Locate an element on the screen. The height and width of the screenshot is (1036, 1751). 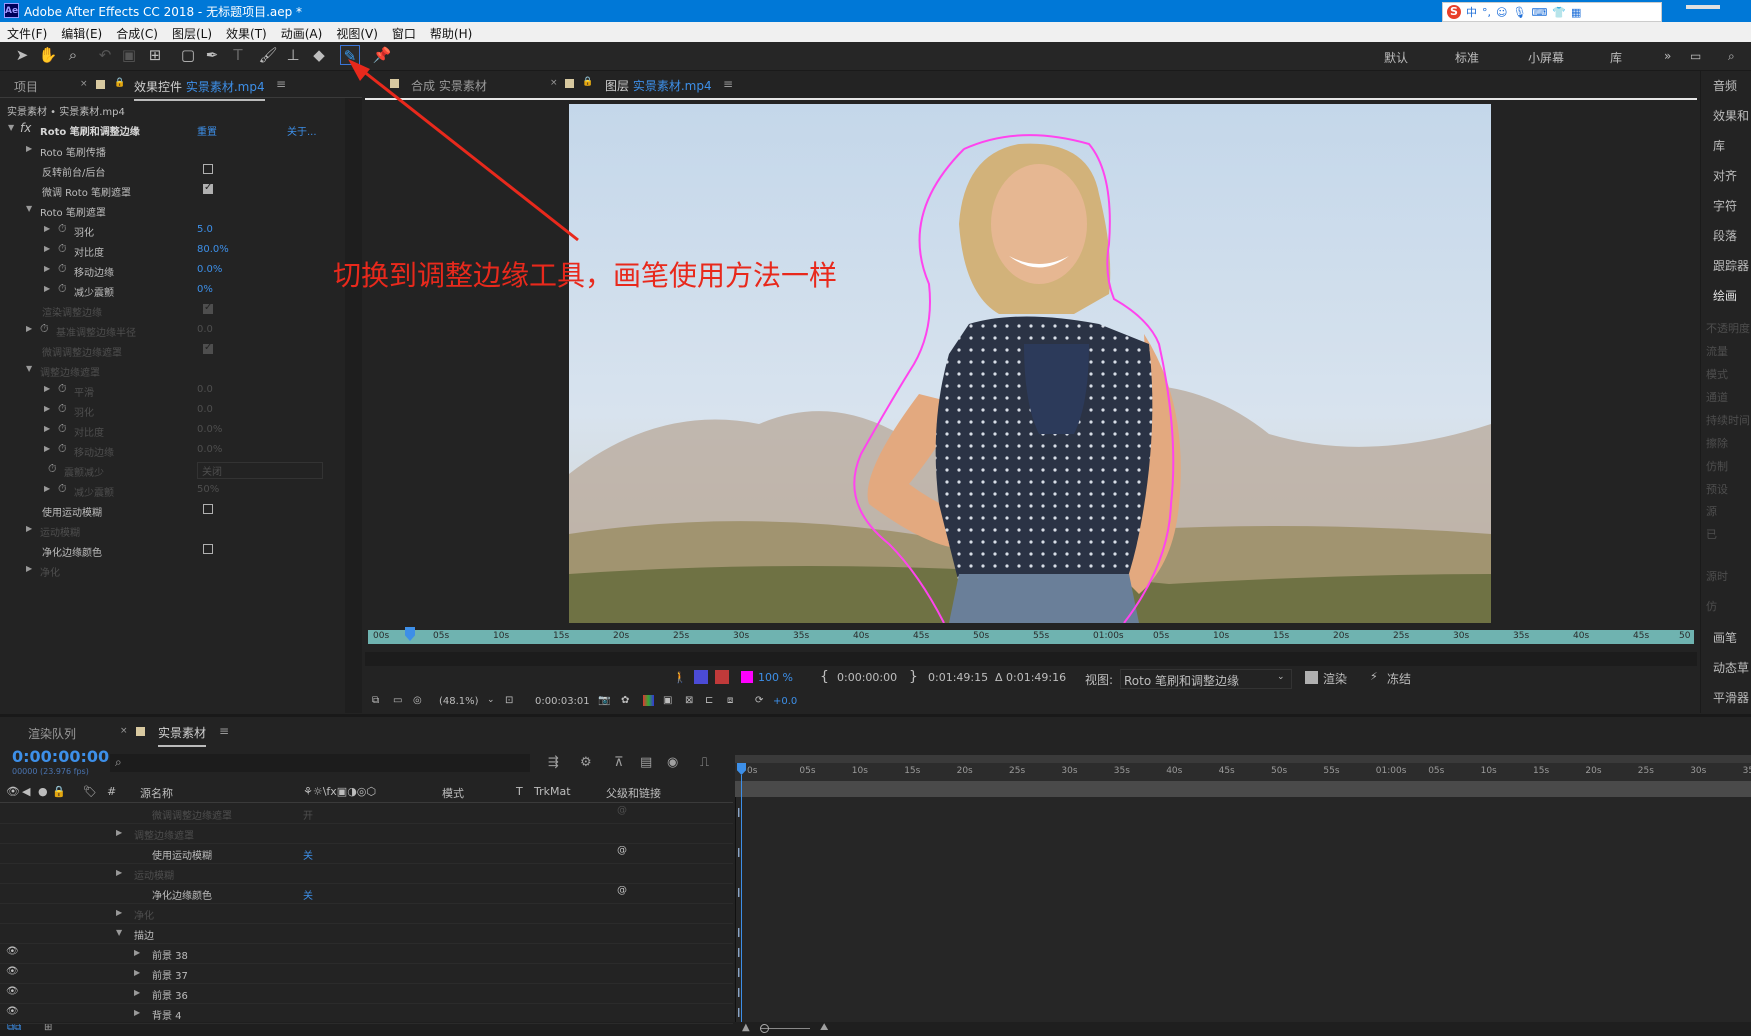
layer-row: 👁 ▶ 前景 37 is located at coordinates (366, 973).